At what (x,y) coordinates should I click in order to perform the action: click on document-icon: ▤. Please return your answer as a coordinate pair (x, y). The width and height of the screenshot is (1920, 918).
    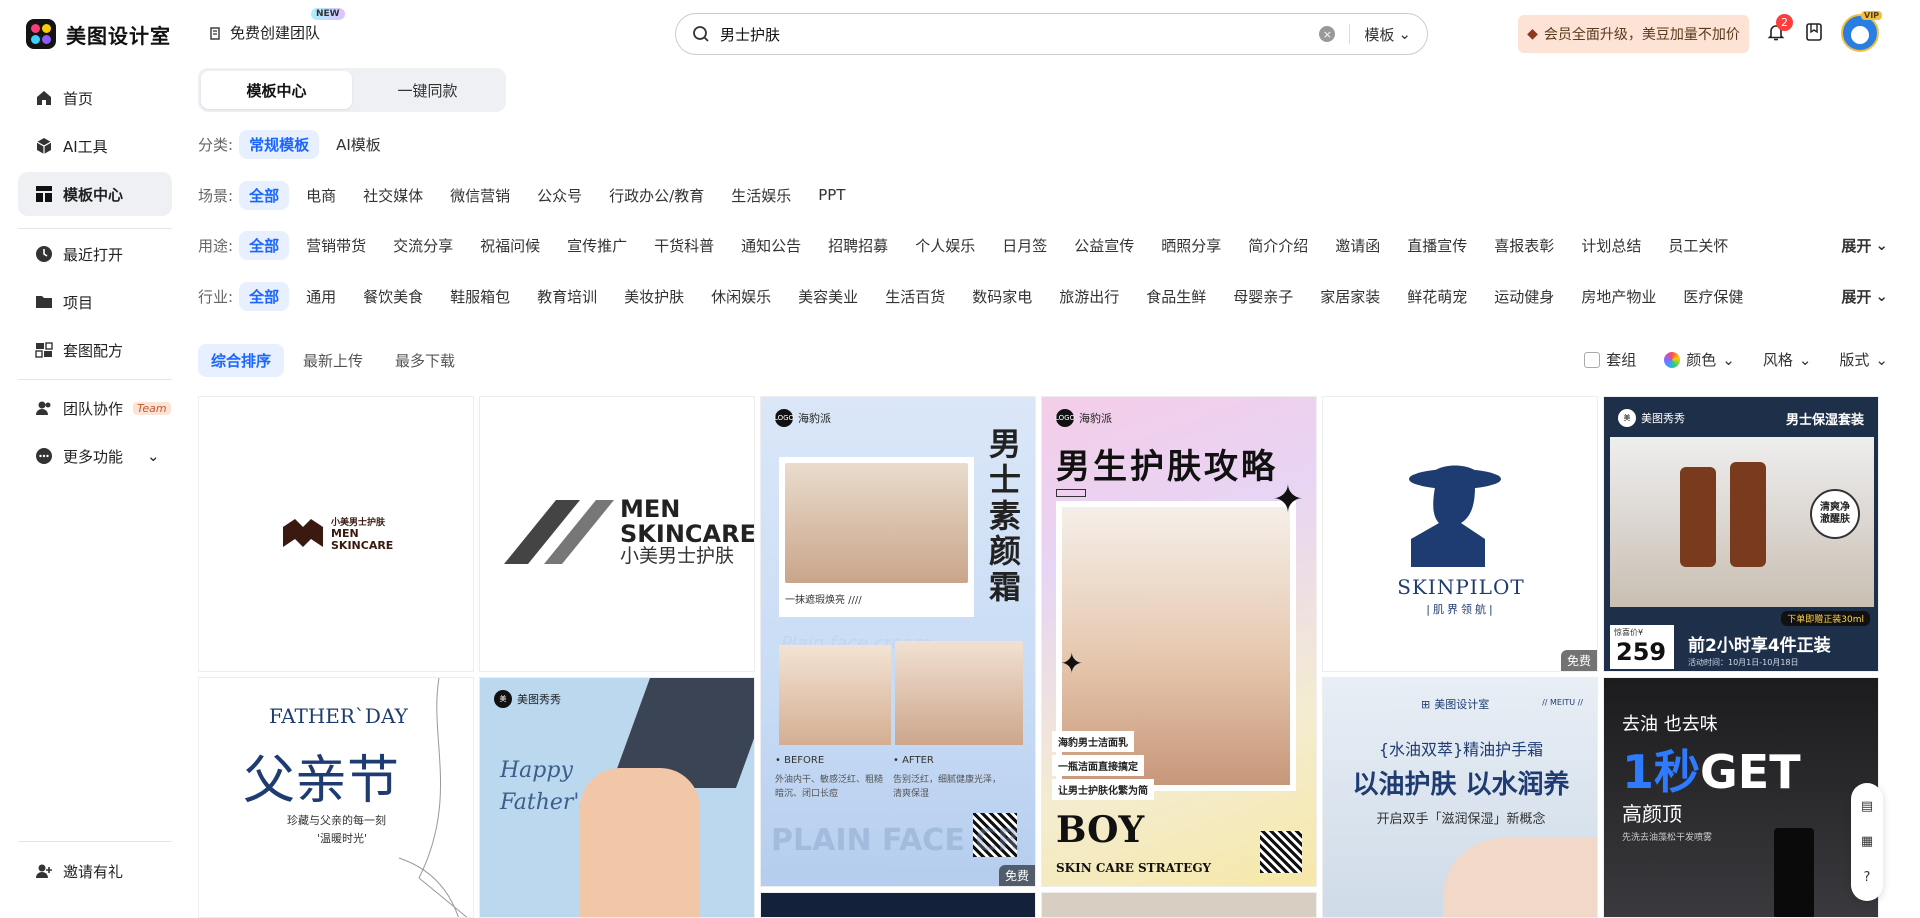
    Looking at the image, I should click on (1867, 806).